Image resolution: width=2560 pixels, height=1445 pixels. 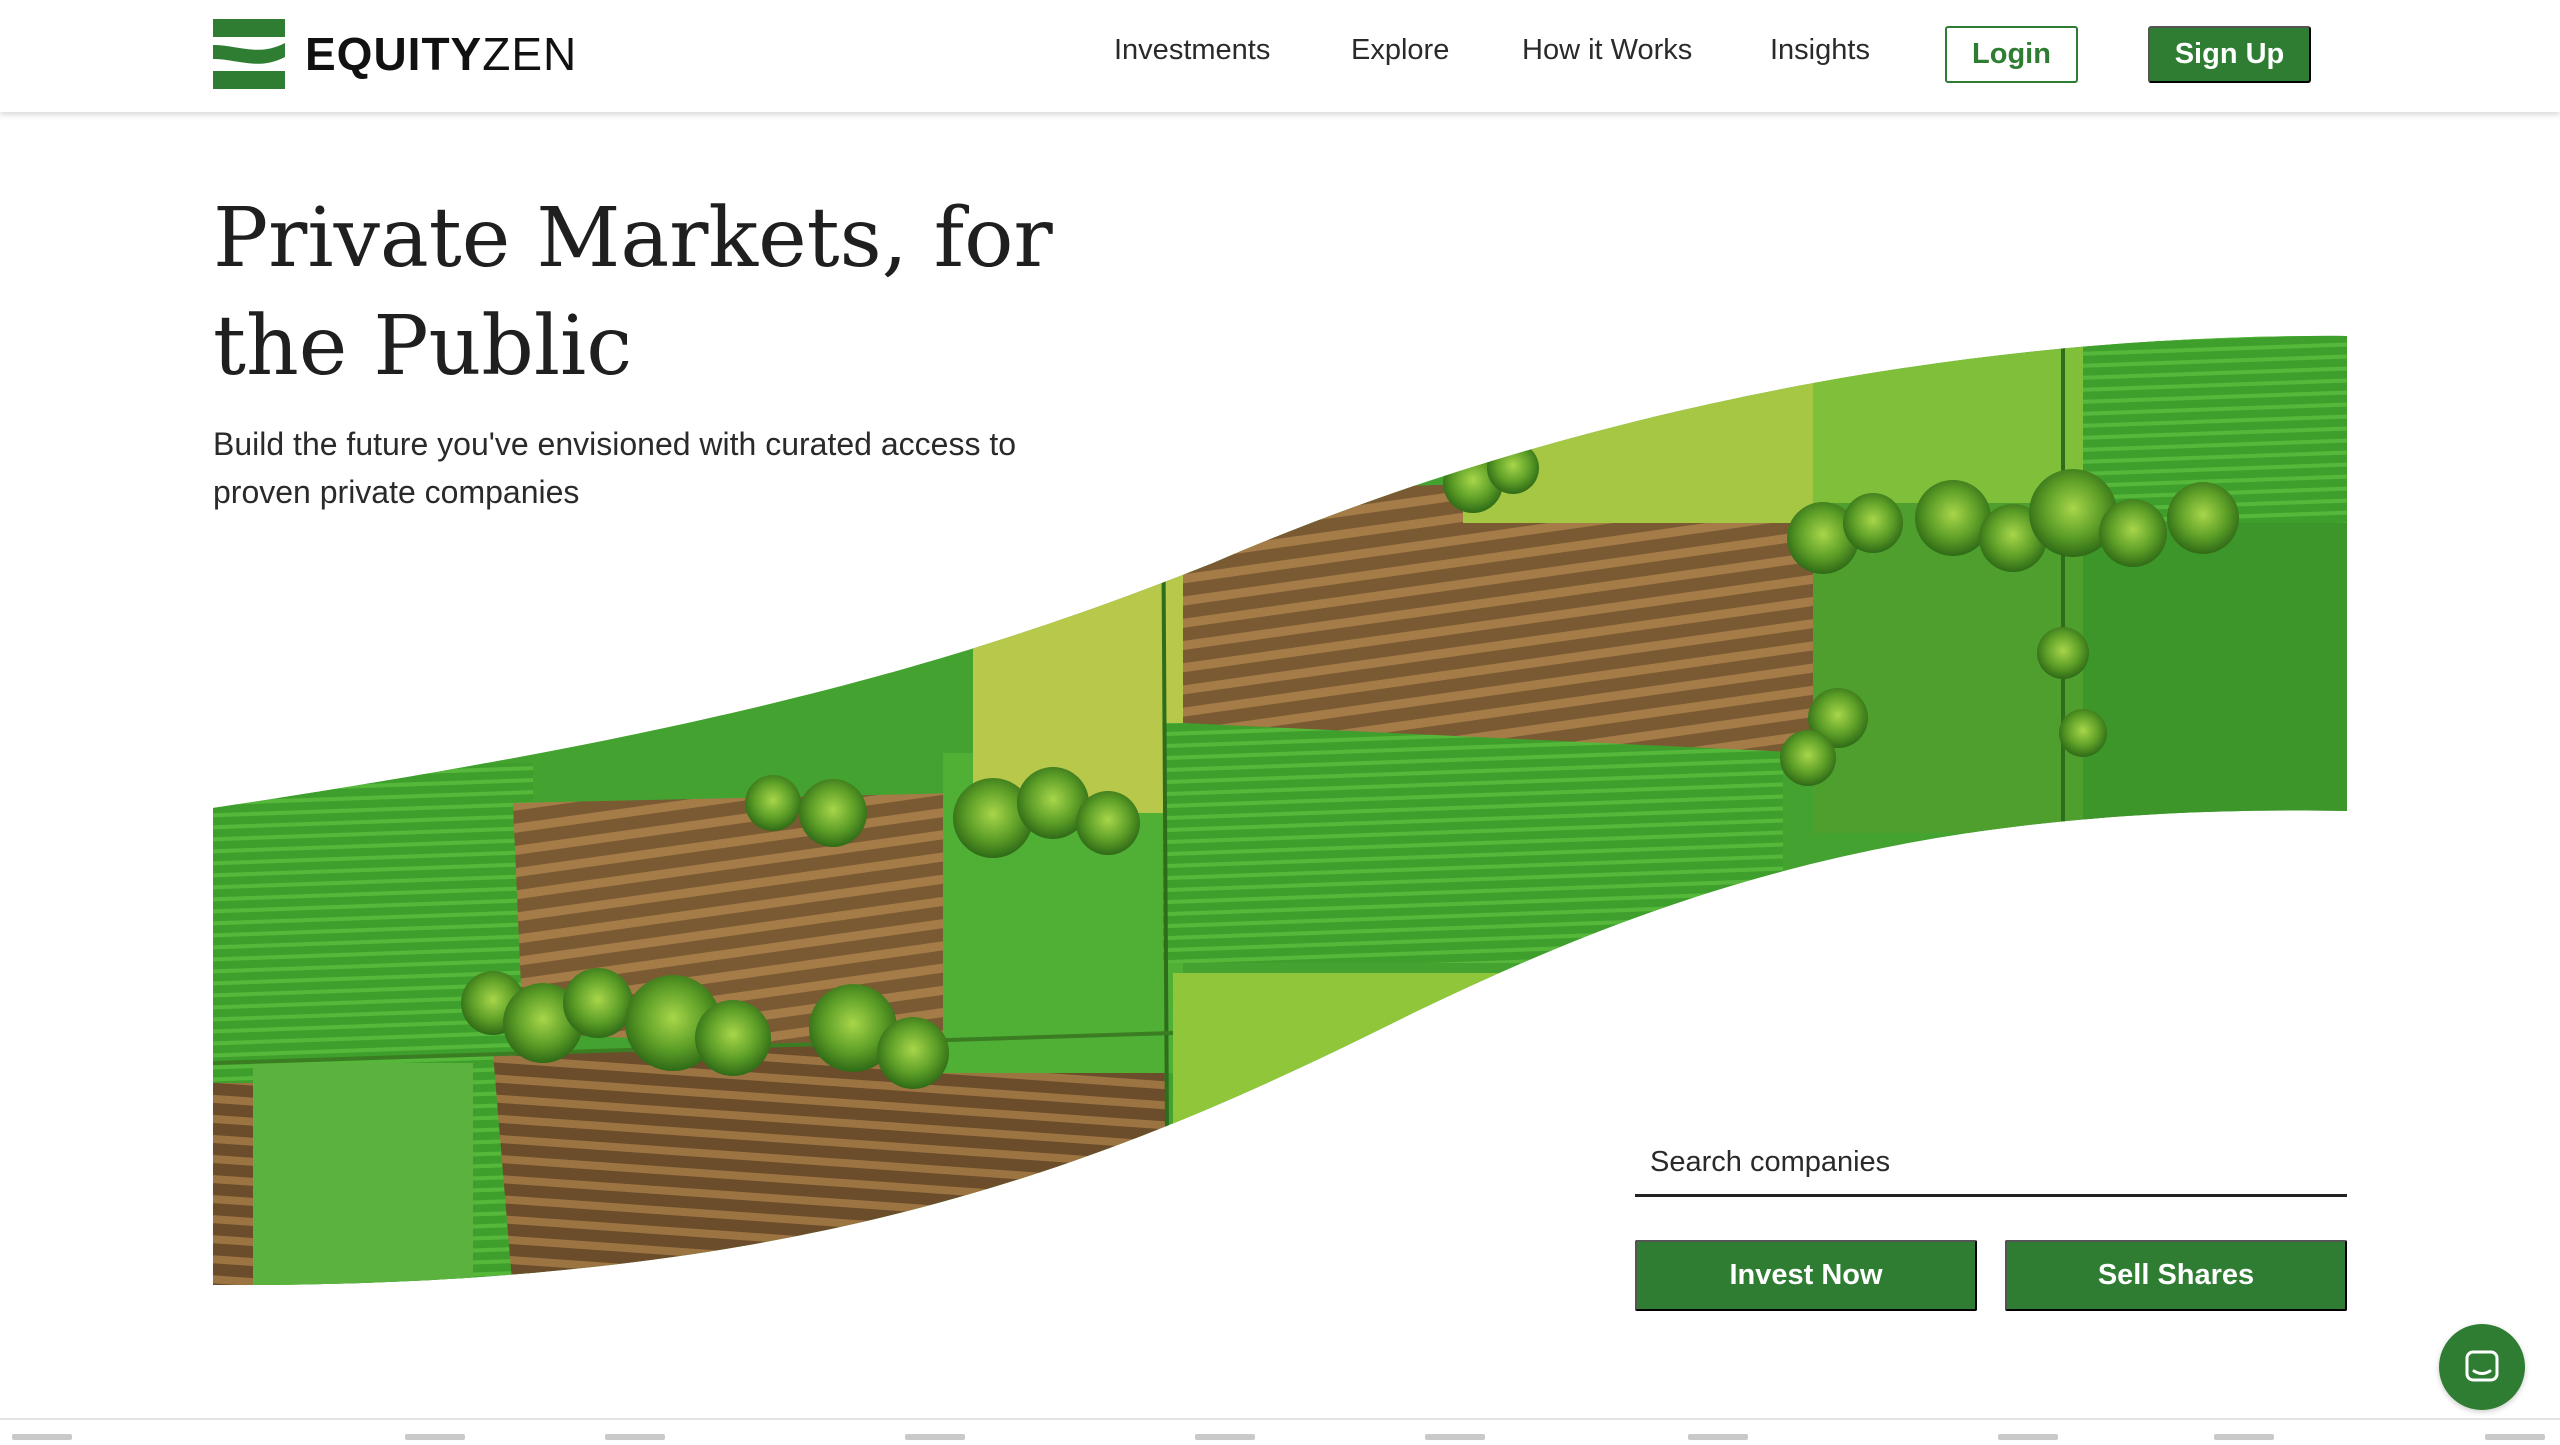 I want to click on nav-investments: Investments, so click(x=1192, y=50).